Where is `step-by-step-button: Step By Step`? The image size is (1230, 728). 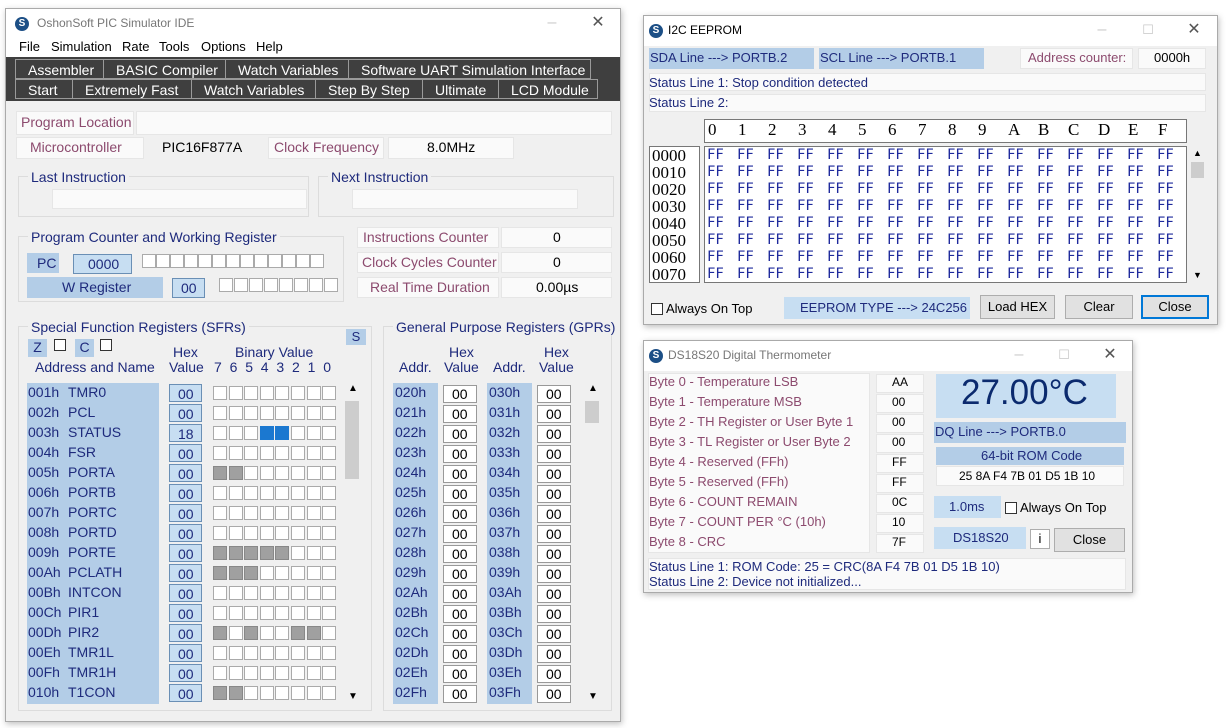
step-by-step-button: Step By Step is located at coordinates (369, 89).